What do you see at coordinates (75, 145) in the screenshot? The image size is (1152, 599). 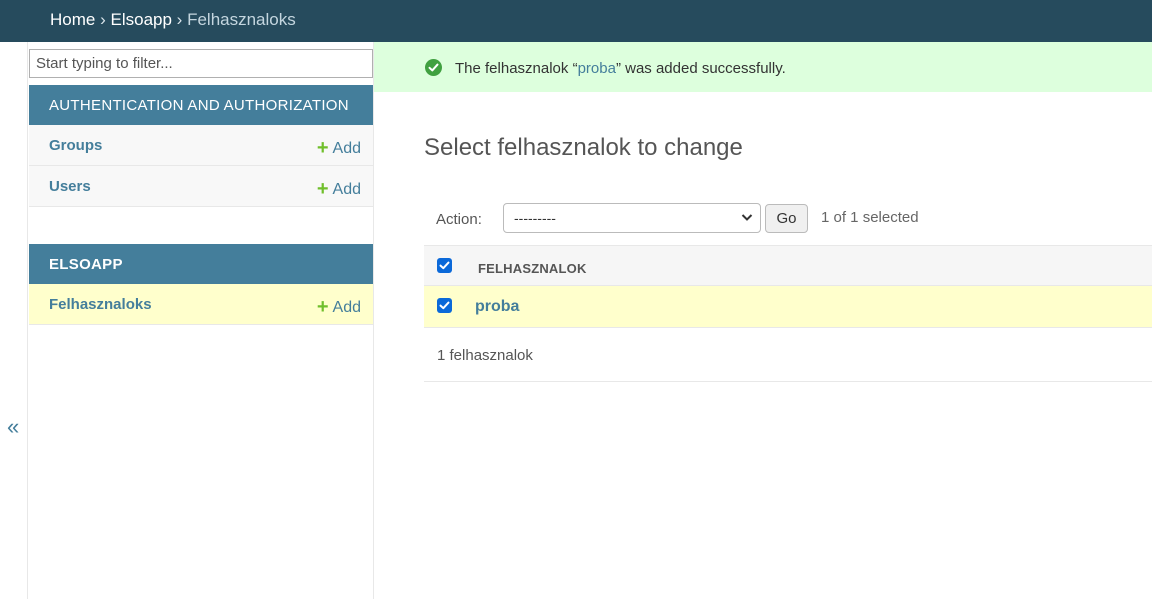 I see `sidebar-item-label: Groups` at bounding box center [75, 145].